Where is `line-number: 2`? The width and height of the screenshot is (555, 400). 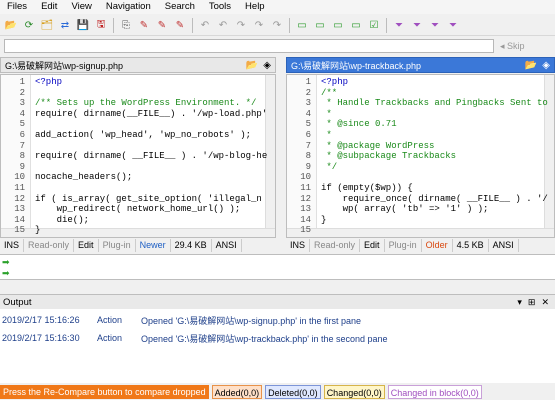
line-number: 2 is located at coordinates (308, 92).